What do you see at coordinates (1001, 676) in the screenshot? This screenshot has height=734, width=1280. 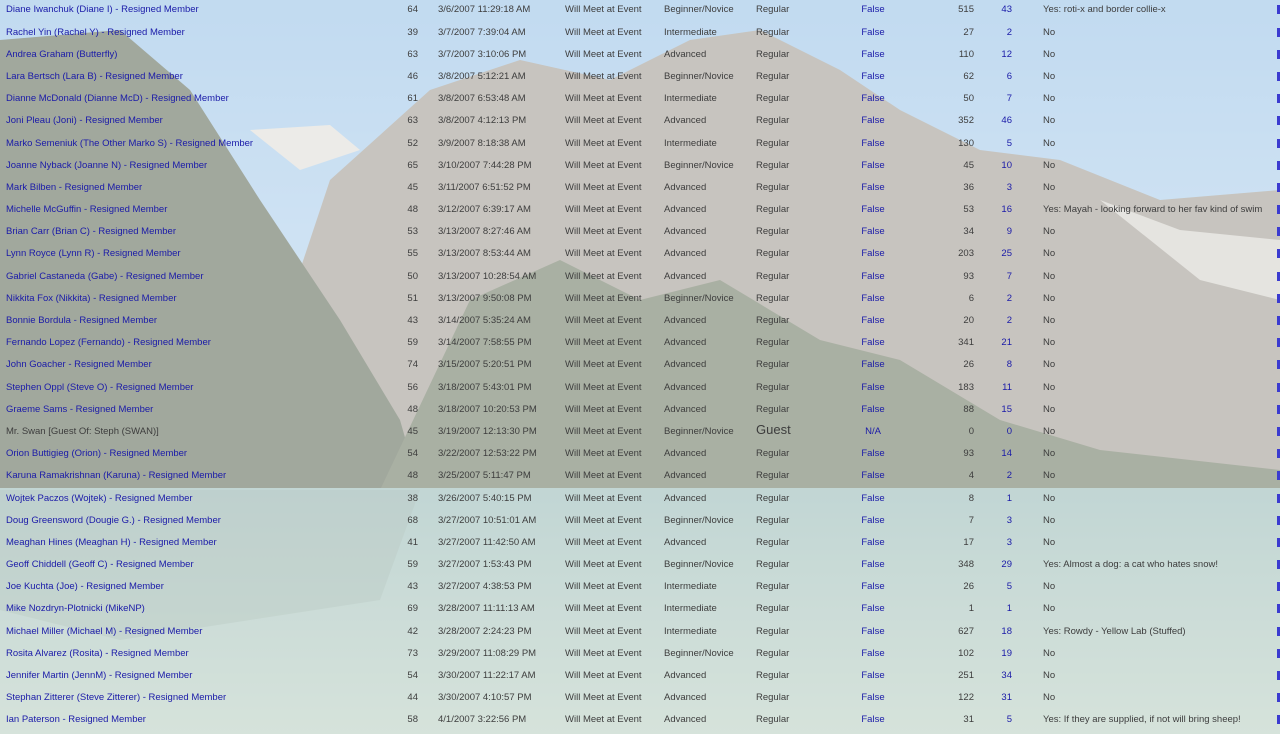 I see `count-link: 34` at bounding box center [1001, 676].